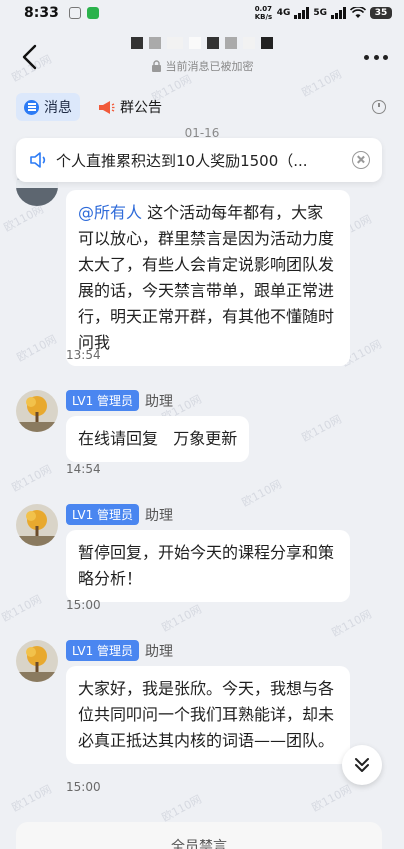 The image size is (404, 849). What do you see at coordinates (202, 43) in the screenshot?
I see `redacted-group-name` at bounding box center [202, 43].